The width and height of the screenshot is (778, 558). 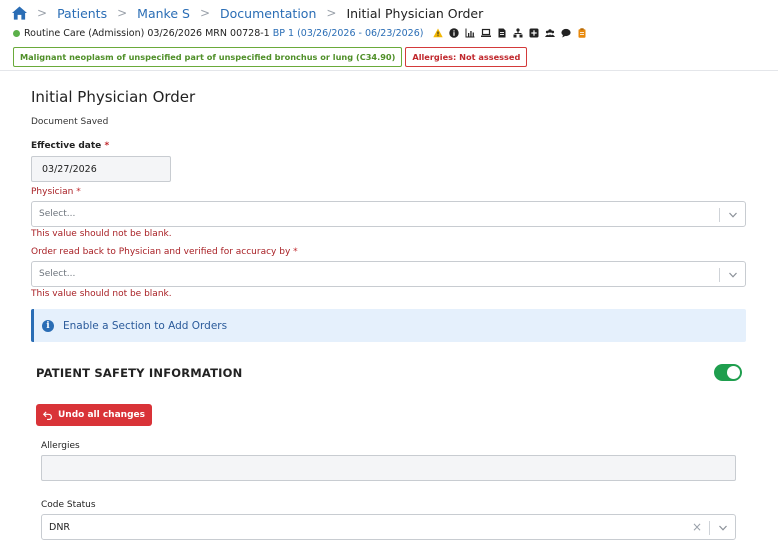 I want to click on info-alert: i Enable a Section to Add Orders, so click(x=388, y=325).